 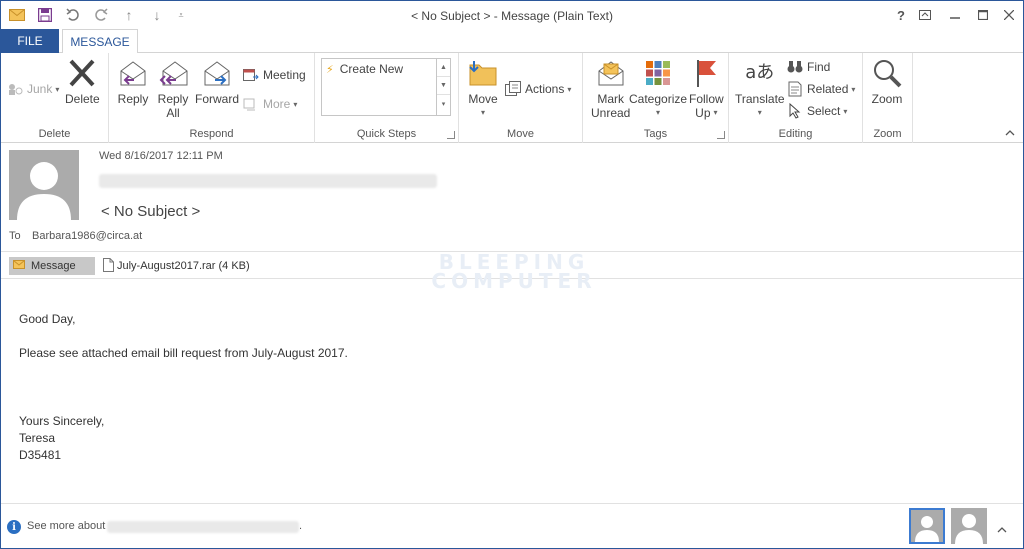 What do you see at coordinates (133, 73) in the screenshot?
I see `reply-icon` at bounding box center [133, 73].